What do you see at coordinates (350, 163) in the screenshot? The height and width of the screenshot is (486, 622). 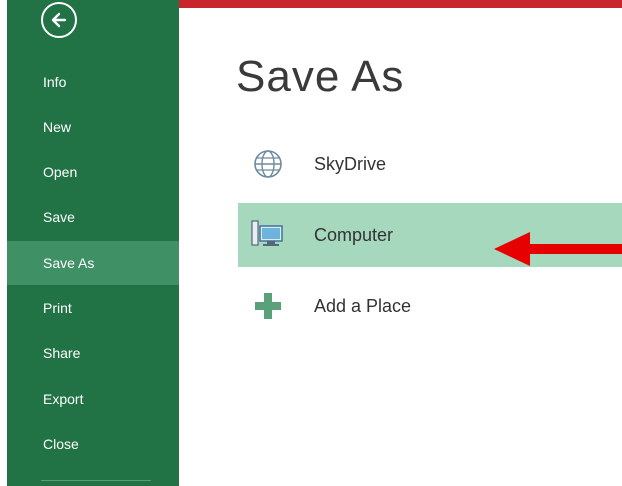 I see `place-label-skydrive: SkyDrive` at bounding box center [350, 163].